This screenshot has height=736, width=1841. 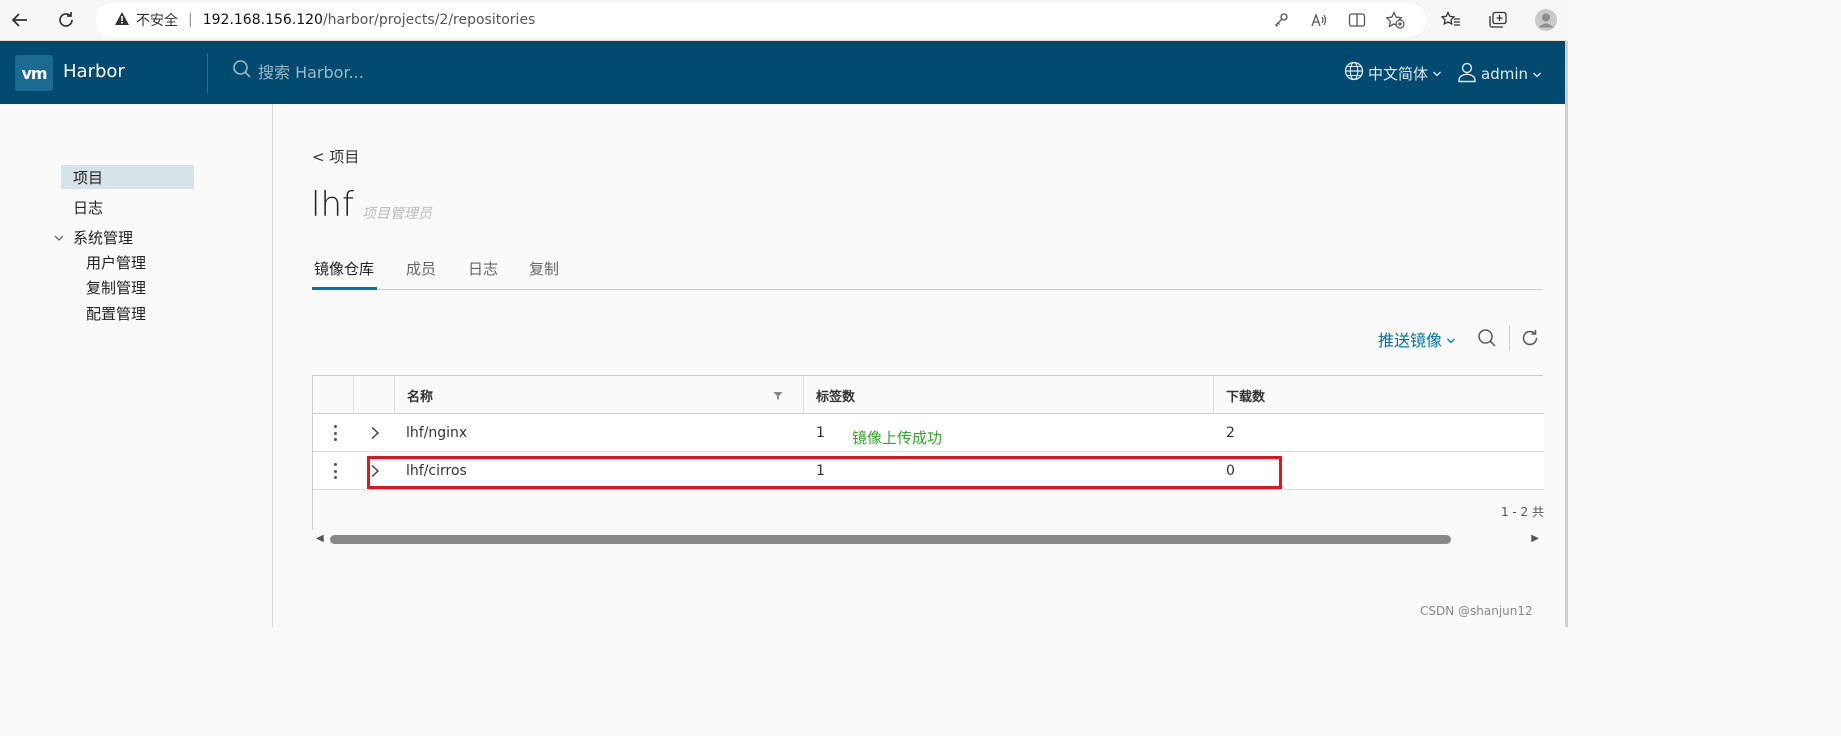 I want to click on project-title: lhf, so click(x=332, y=205).